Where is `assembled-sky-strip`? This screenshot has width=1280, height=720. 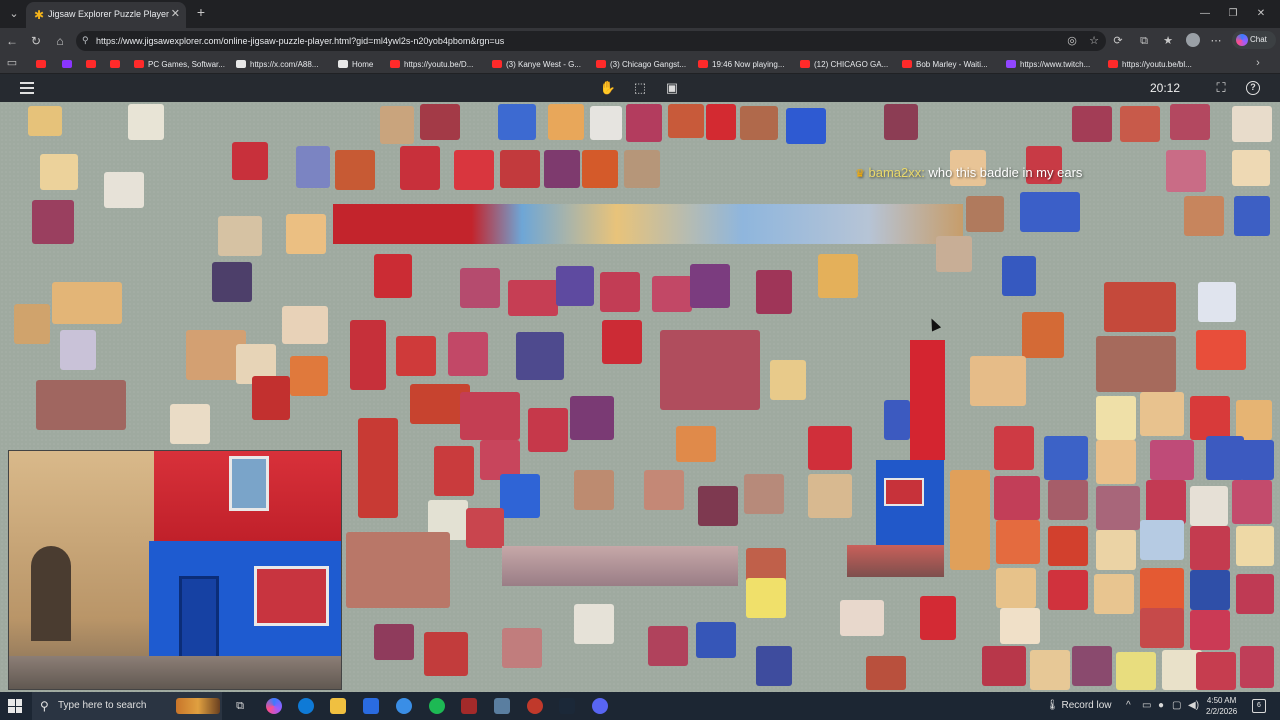
assembled-sky-strip is located at coordinates (648, 224).